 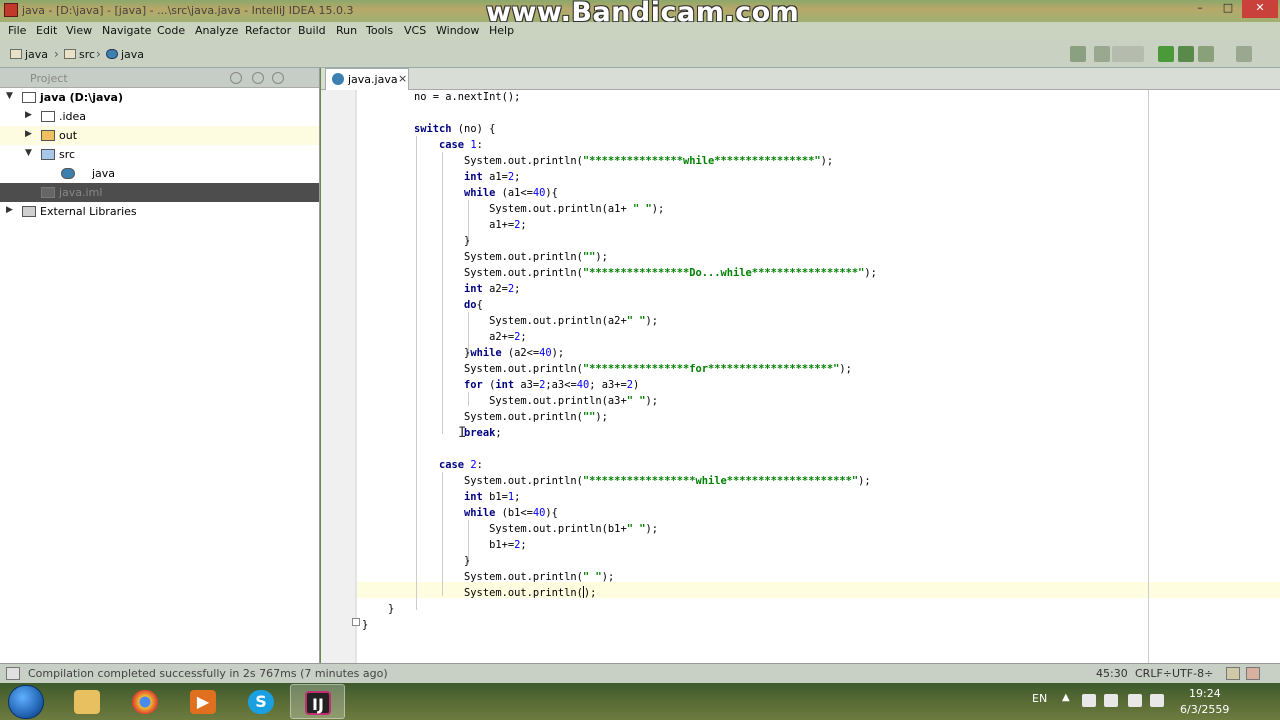 I want to click on code-line: while (a1<=40){, so click(x=486, y=193).